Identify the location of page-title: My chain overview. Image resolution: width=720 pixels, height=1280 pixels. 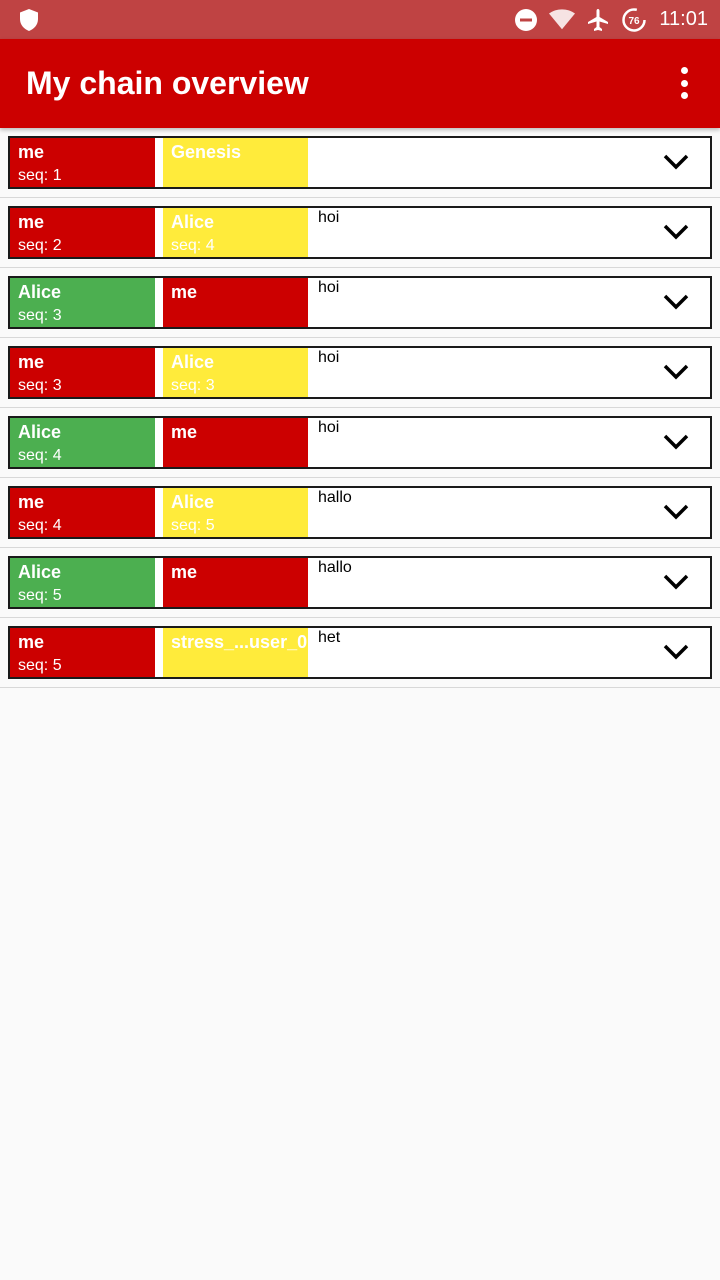
(167, 83).